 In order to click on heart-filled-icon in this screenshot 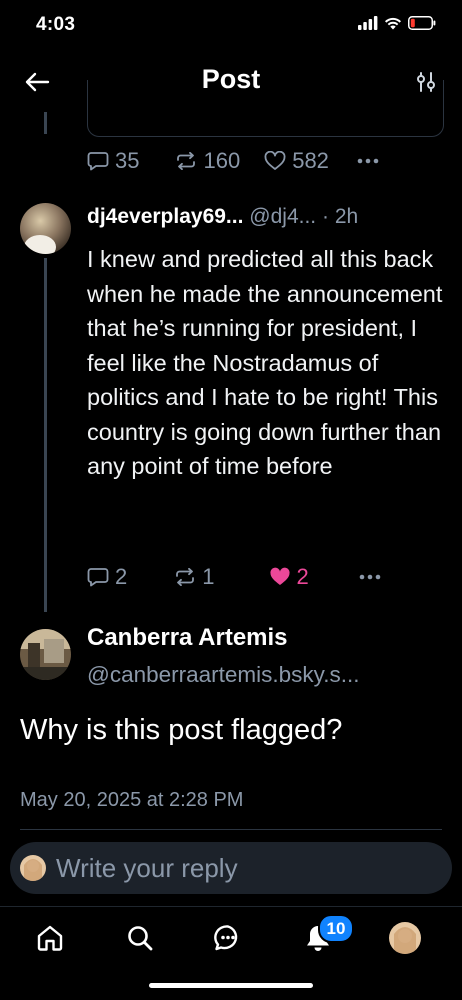, I will do `click(280, 577)`.